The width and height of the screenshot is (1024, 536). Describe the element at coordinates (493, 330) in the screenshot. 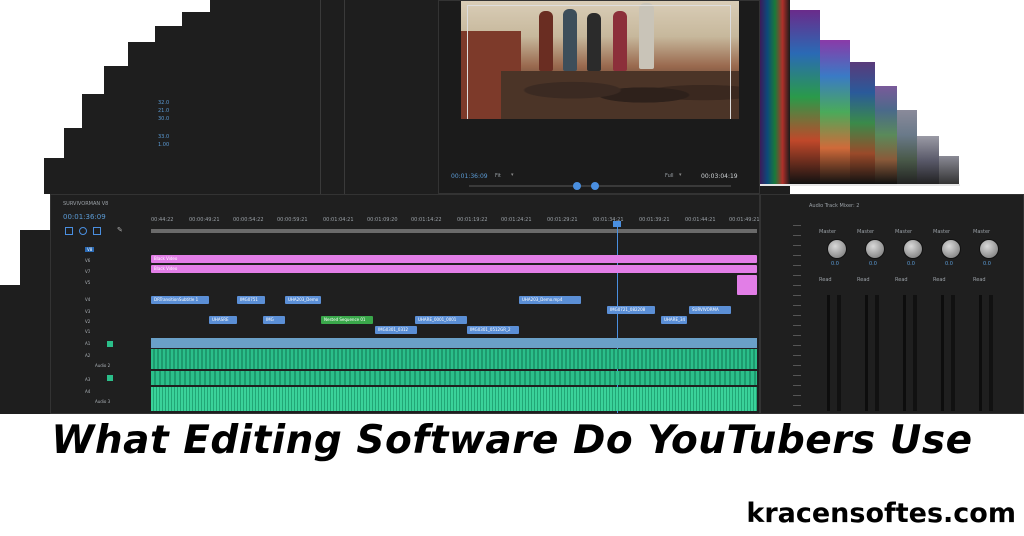

I see `video-clip: IMG0301_0512GR_2` at that location.